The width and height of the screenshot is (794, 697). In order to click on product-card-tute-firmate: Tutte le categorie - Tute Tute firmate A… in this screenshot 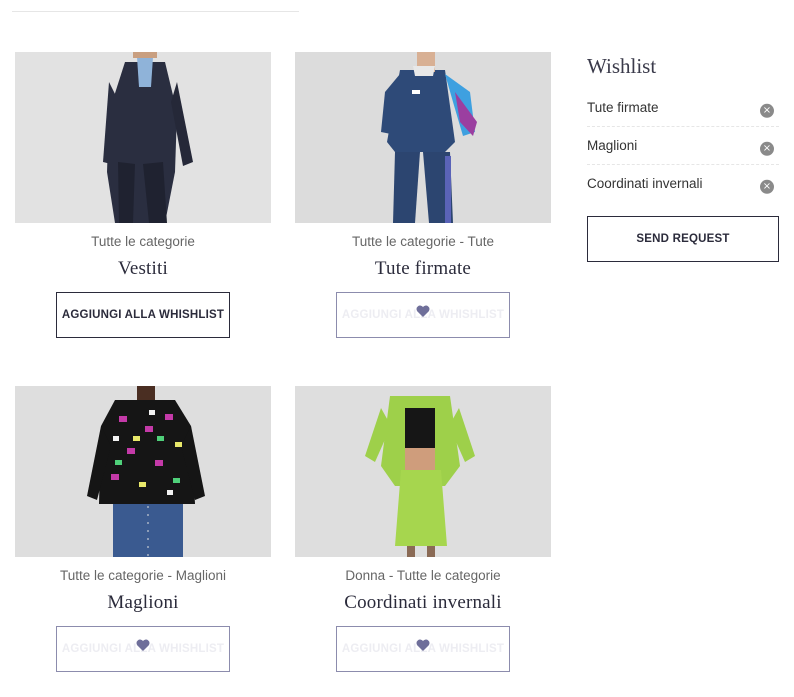, I will do `click(423, 195)`.